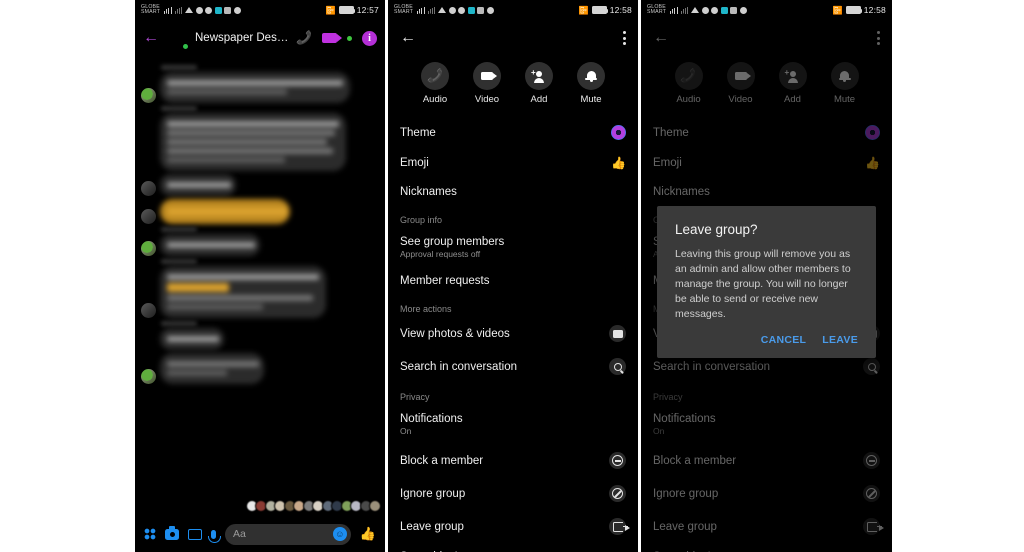  I want to click on chat-header: ← Newspaper Desig... 📞 i, so click(260, 38).